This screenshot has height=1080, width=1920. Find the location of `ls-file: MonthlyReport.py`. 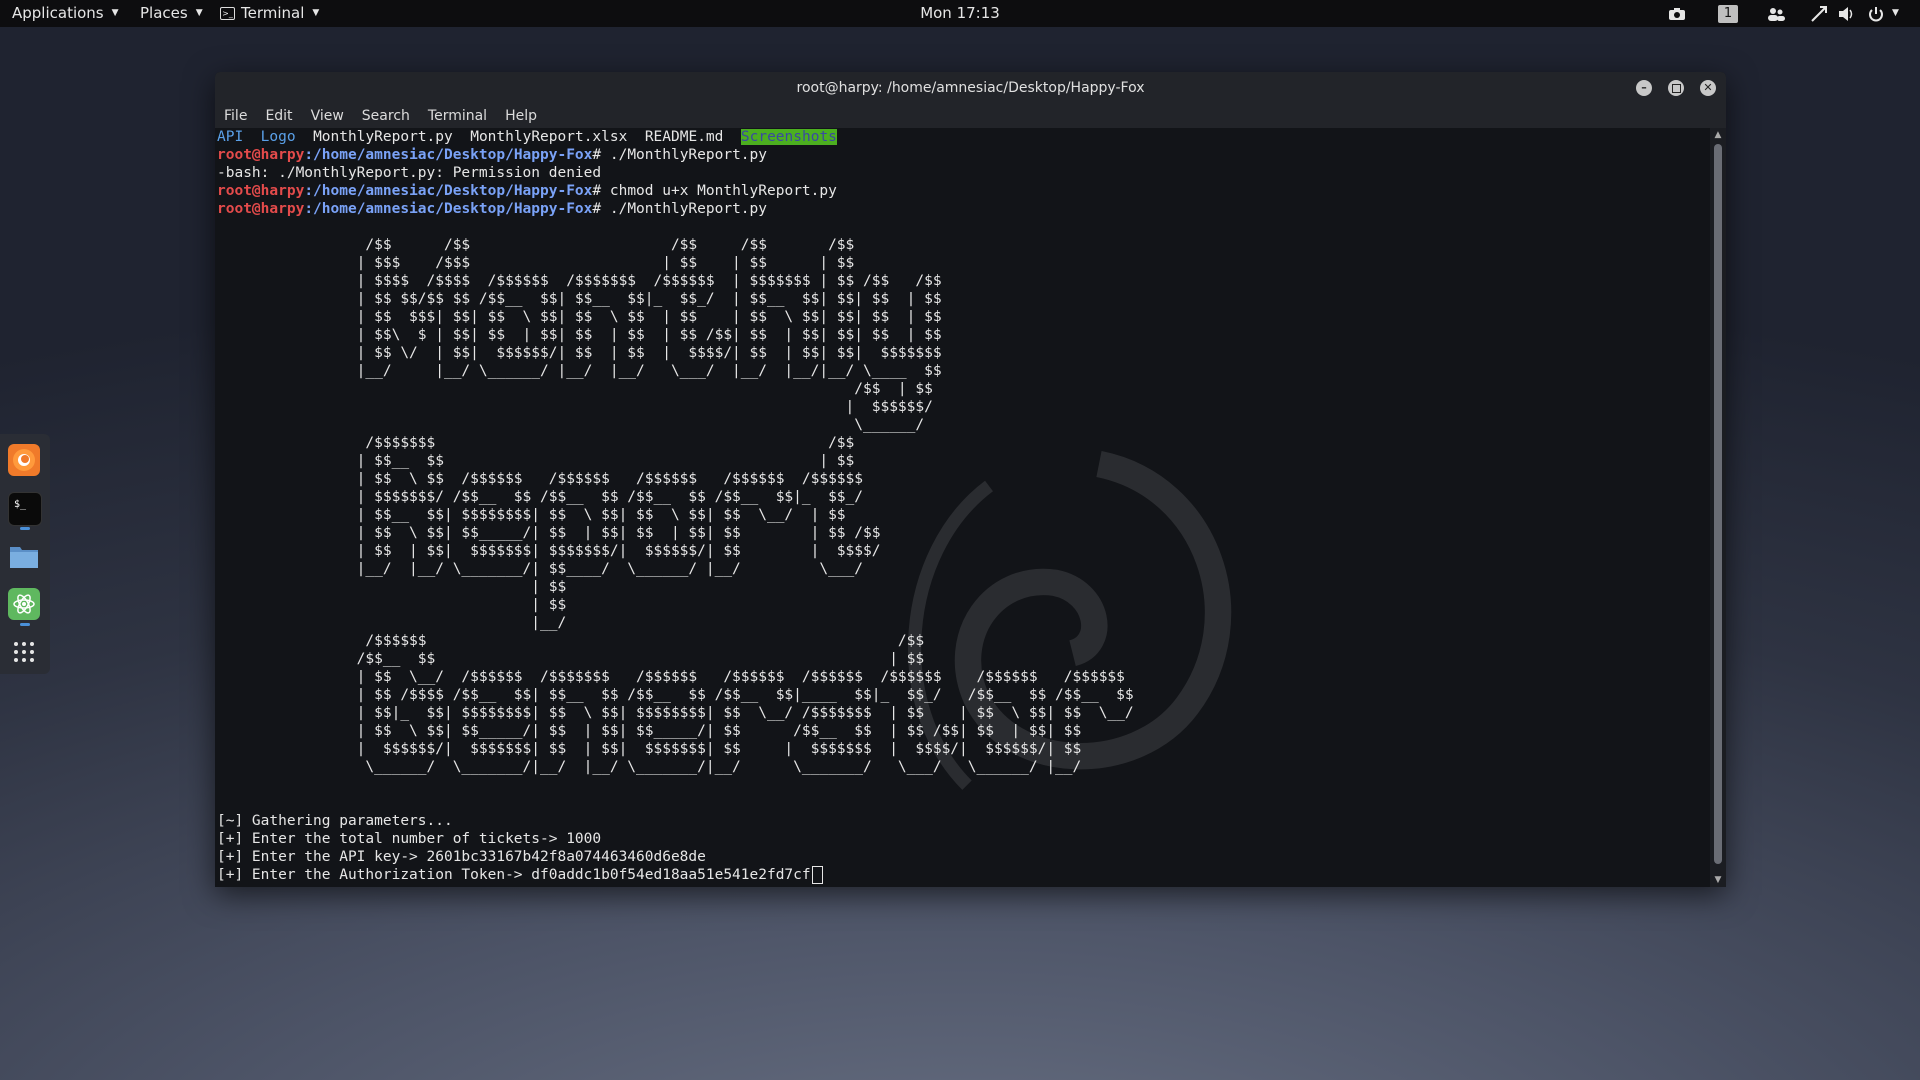

ls-file: MonthlyReport.py is located at coordinates (383, 137).